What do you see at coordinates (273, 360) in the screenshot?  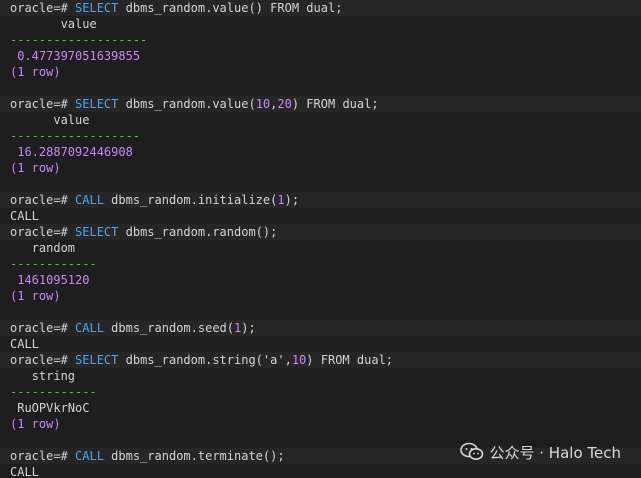 I see `string-arg: 'a'` at bounding box center [273, 360].